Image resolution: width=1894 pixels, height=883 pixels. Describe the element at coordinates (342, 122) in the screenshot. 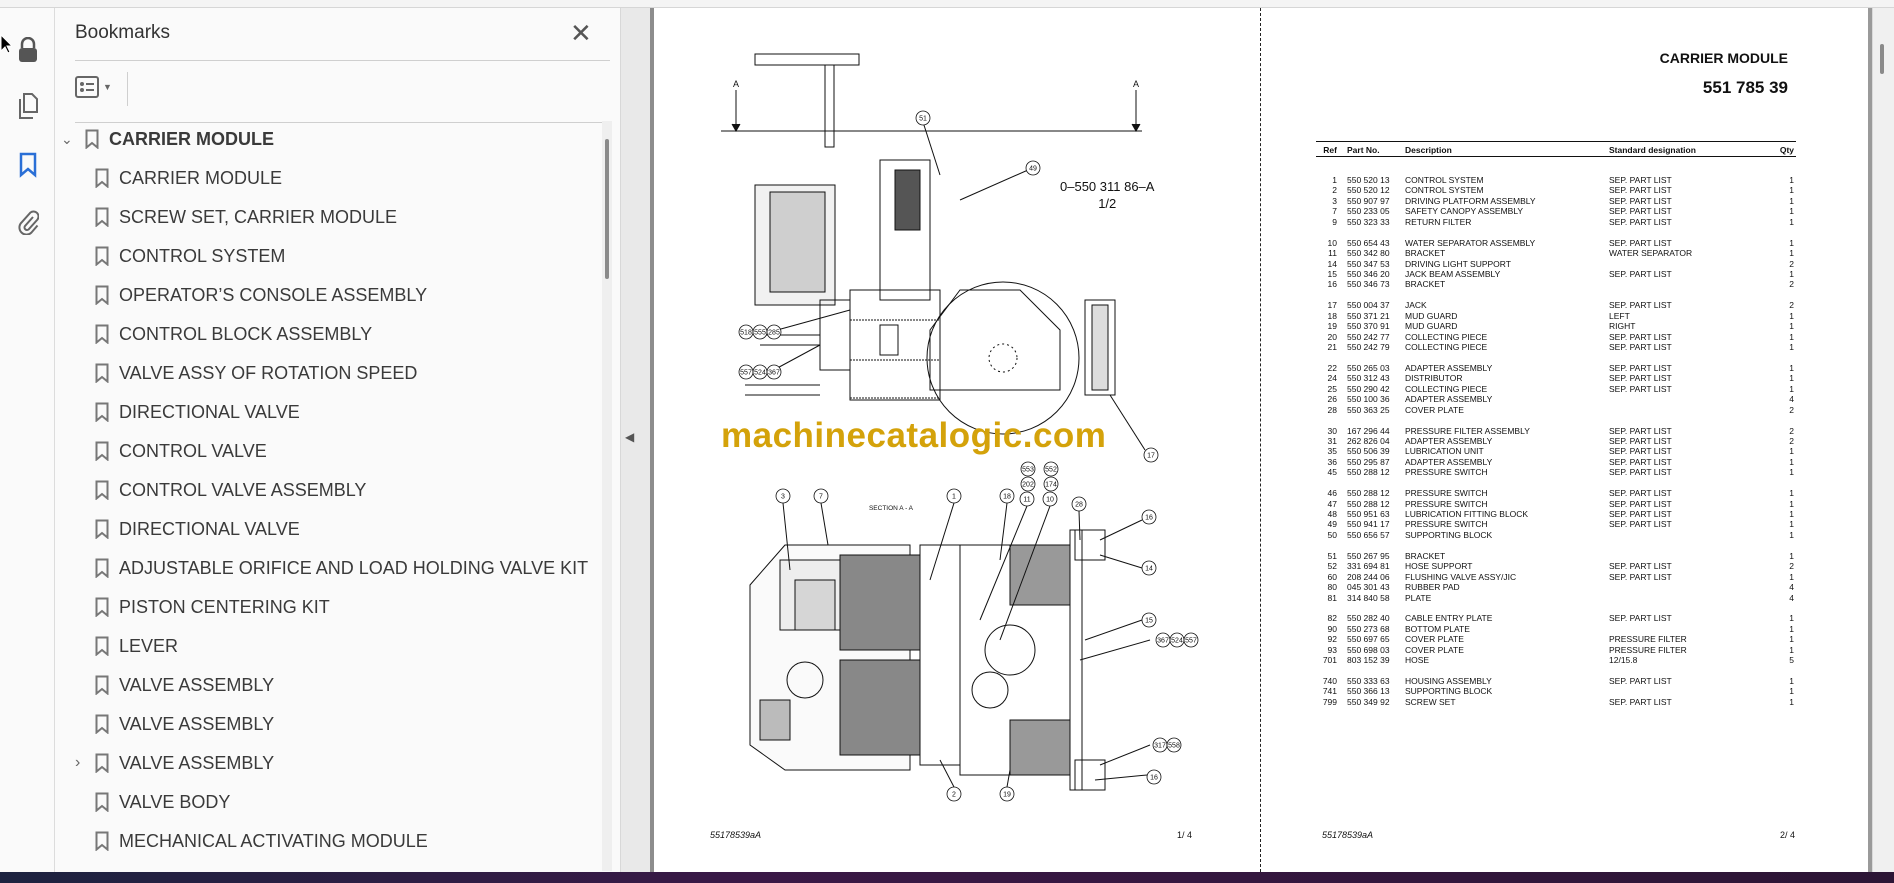

I see `divider` at that location.